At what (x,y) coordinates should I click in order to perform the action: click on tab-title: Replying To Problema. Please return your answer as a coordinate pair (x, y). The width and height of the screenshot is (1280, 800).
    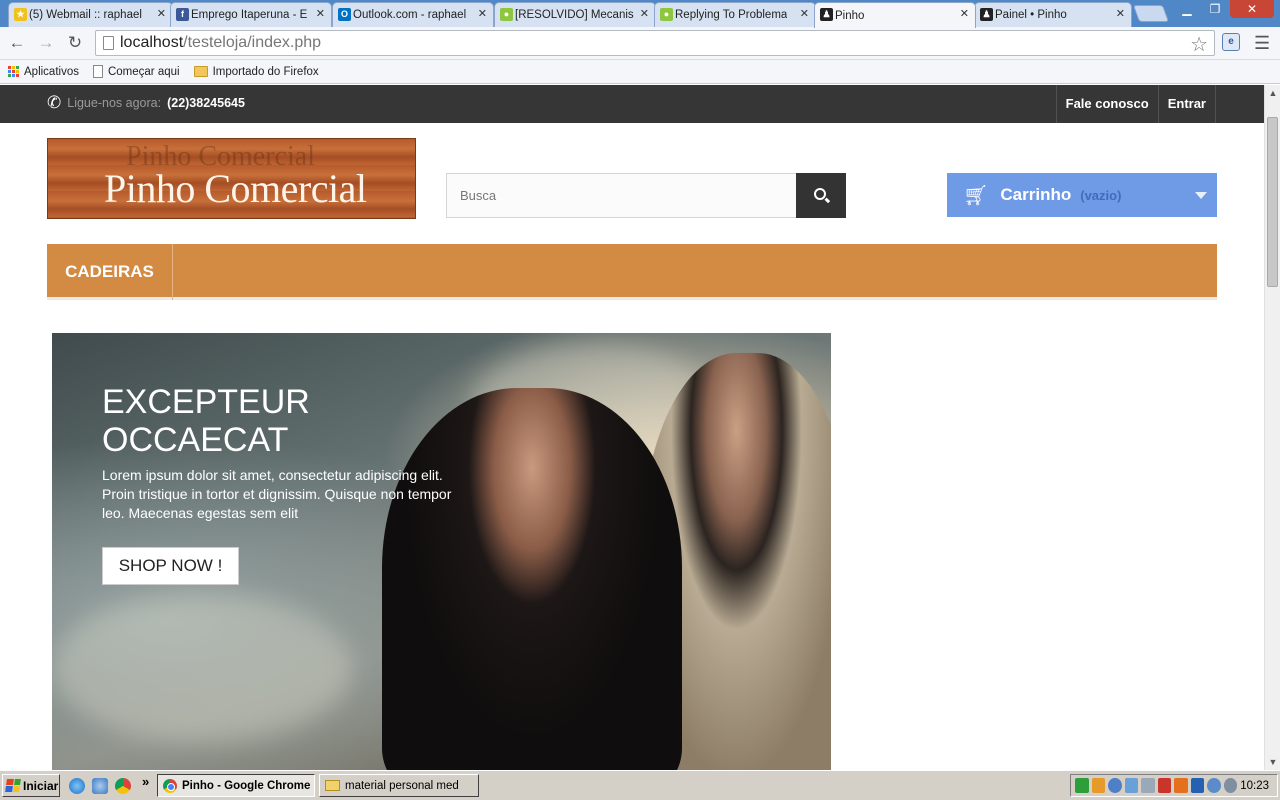
    Looking at the image, I should click on (731, 15).